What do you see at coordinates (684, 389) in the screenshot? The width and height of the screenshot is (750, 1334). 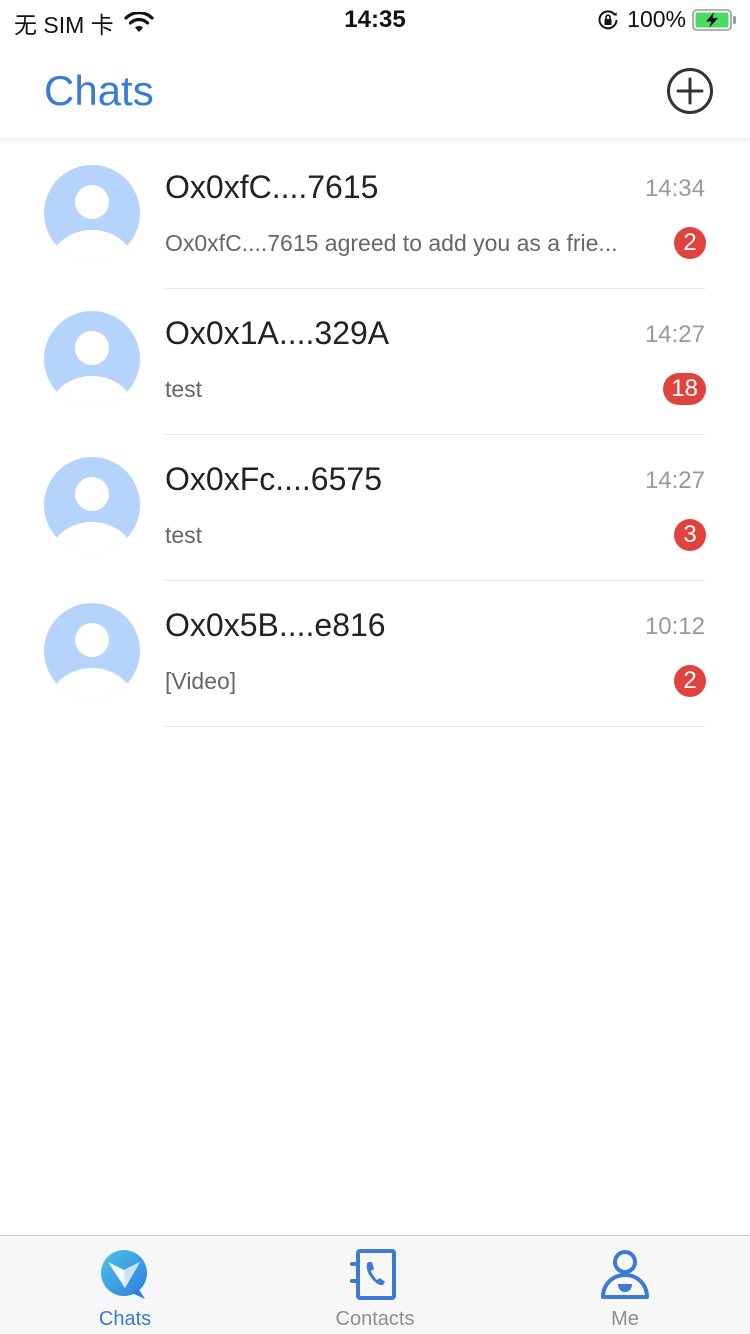 I see `unread-badge: 18` at bounding box center [684, 389].